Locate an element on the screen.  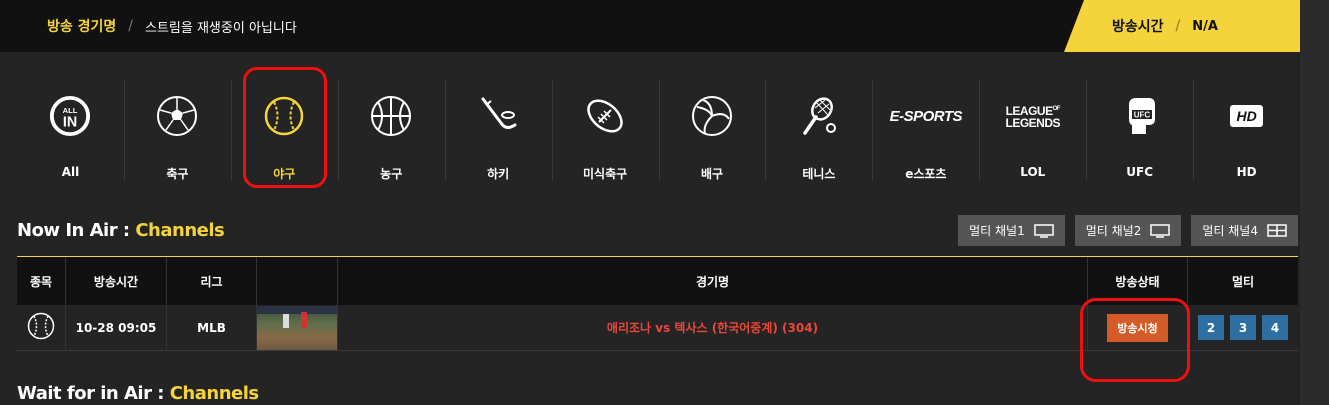
category-lol: LEAGUEOF LEGENDS LOL is located at coordinates (1032, 135).